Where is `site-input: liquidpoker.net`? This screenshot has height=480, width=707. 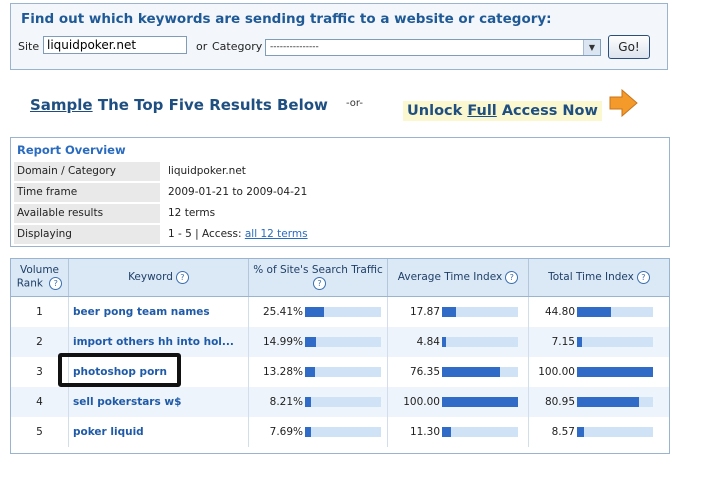
site-input: liquidpoker.net is located at coordinates (115, 45).